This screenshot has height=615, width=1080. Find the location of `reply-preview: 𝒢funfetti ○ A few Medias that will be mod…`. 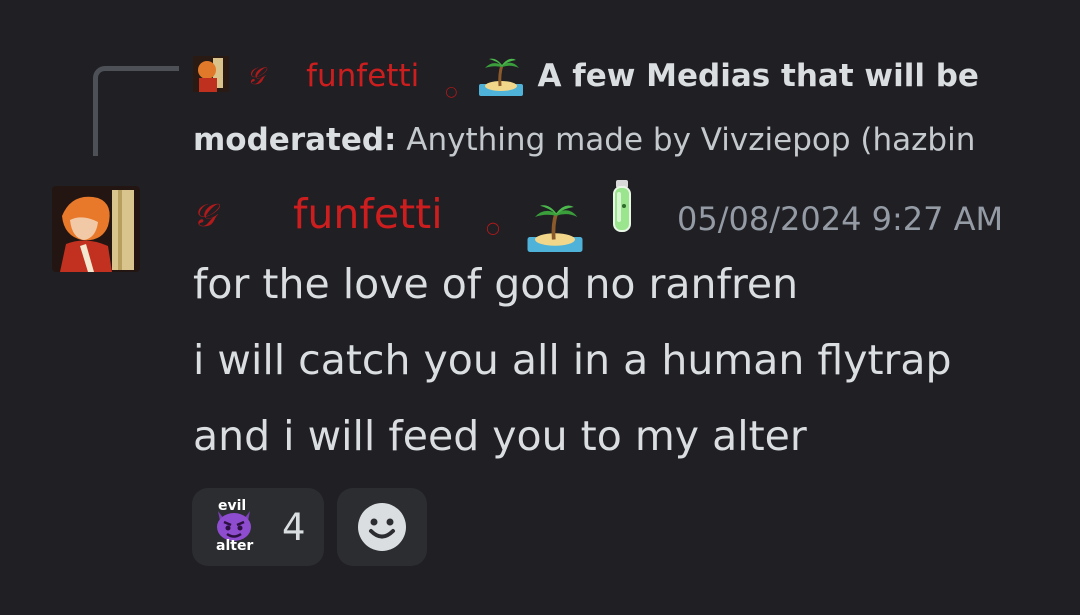

reply-preview: 𝒢funfetti ○ A few Medias that will be mod… is located at coordinates (588, 108).